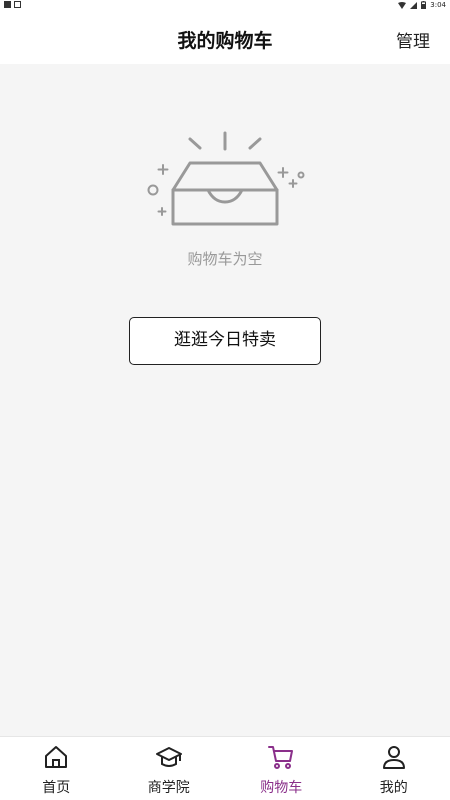 This screenshot has width=450, height=800. I want to click on tab-cart: 购物车, so click(281, 768).